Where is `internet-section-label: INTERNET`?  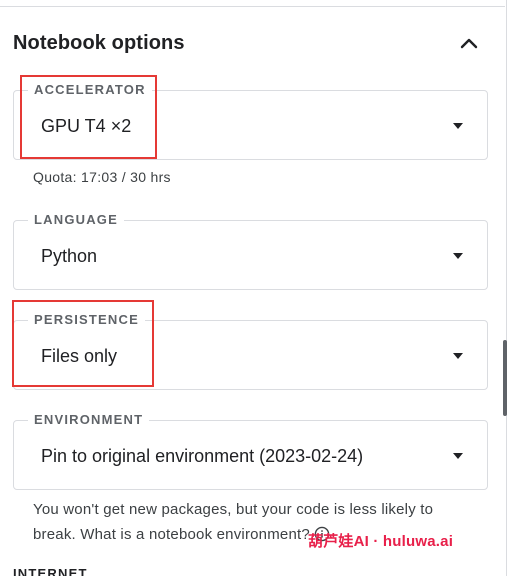 internet-section-label: INTERNET is located at coordinates (50, 571).